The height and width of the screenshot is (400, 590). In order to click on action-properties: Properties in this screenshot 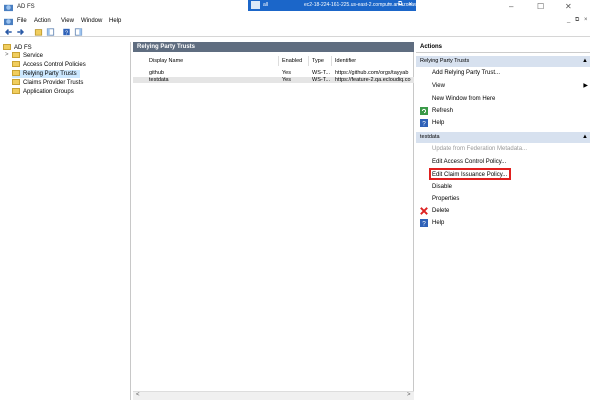, I will do `click(445, 199)`.